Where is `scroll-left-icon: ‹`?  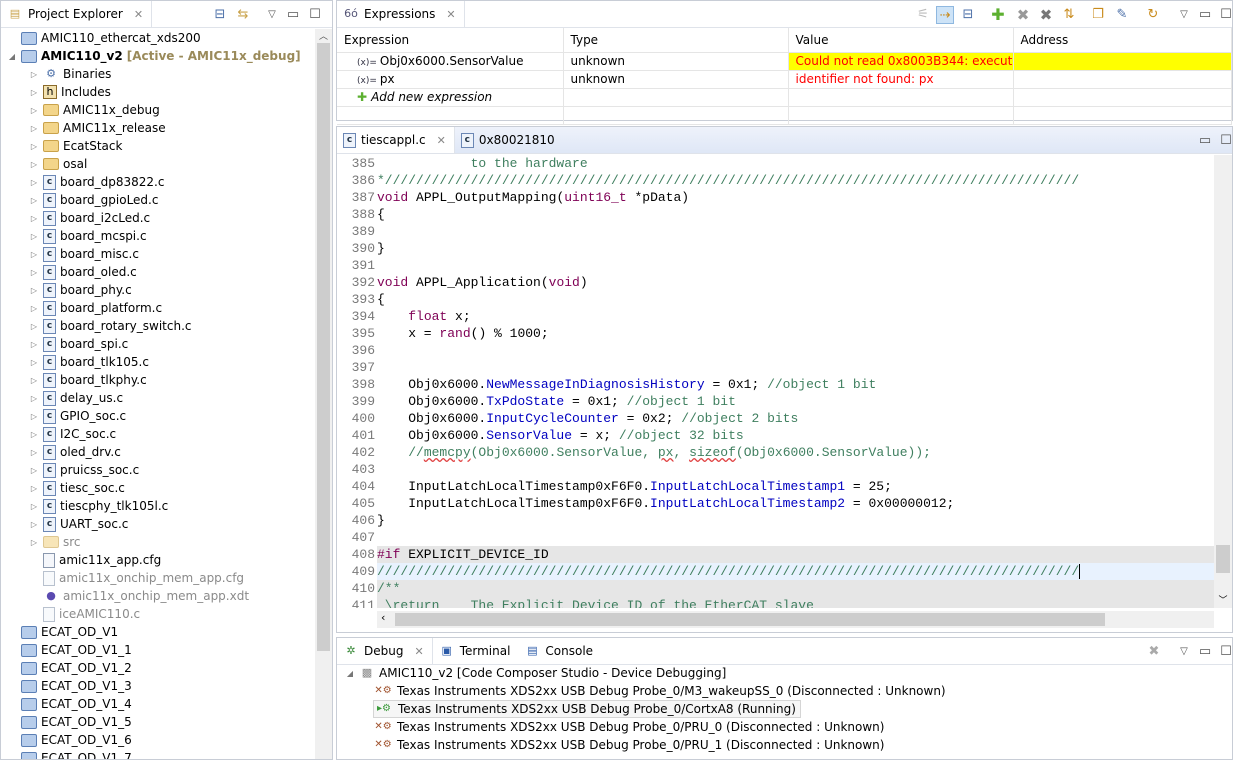
scroll-left-icon: ‹ is located at coordinates (383, 617).